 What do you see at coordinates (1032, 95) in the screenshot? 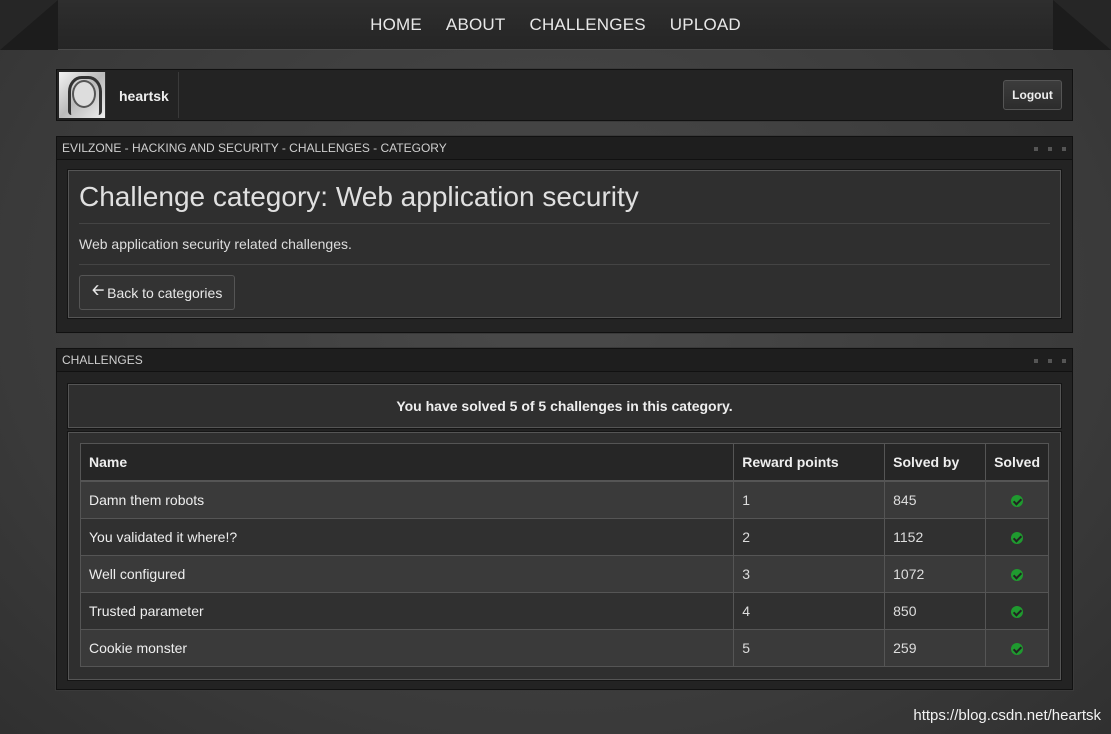
I see `logout-button: Logout` at bounding box center [1032, 95].